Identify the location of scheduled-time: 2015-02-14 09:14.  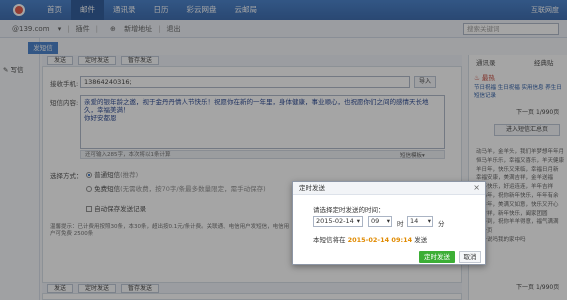
(380, 240).